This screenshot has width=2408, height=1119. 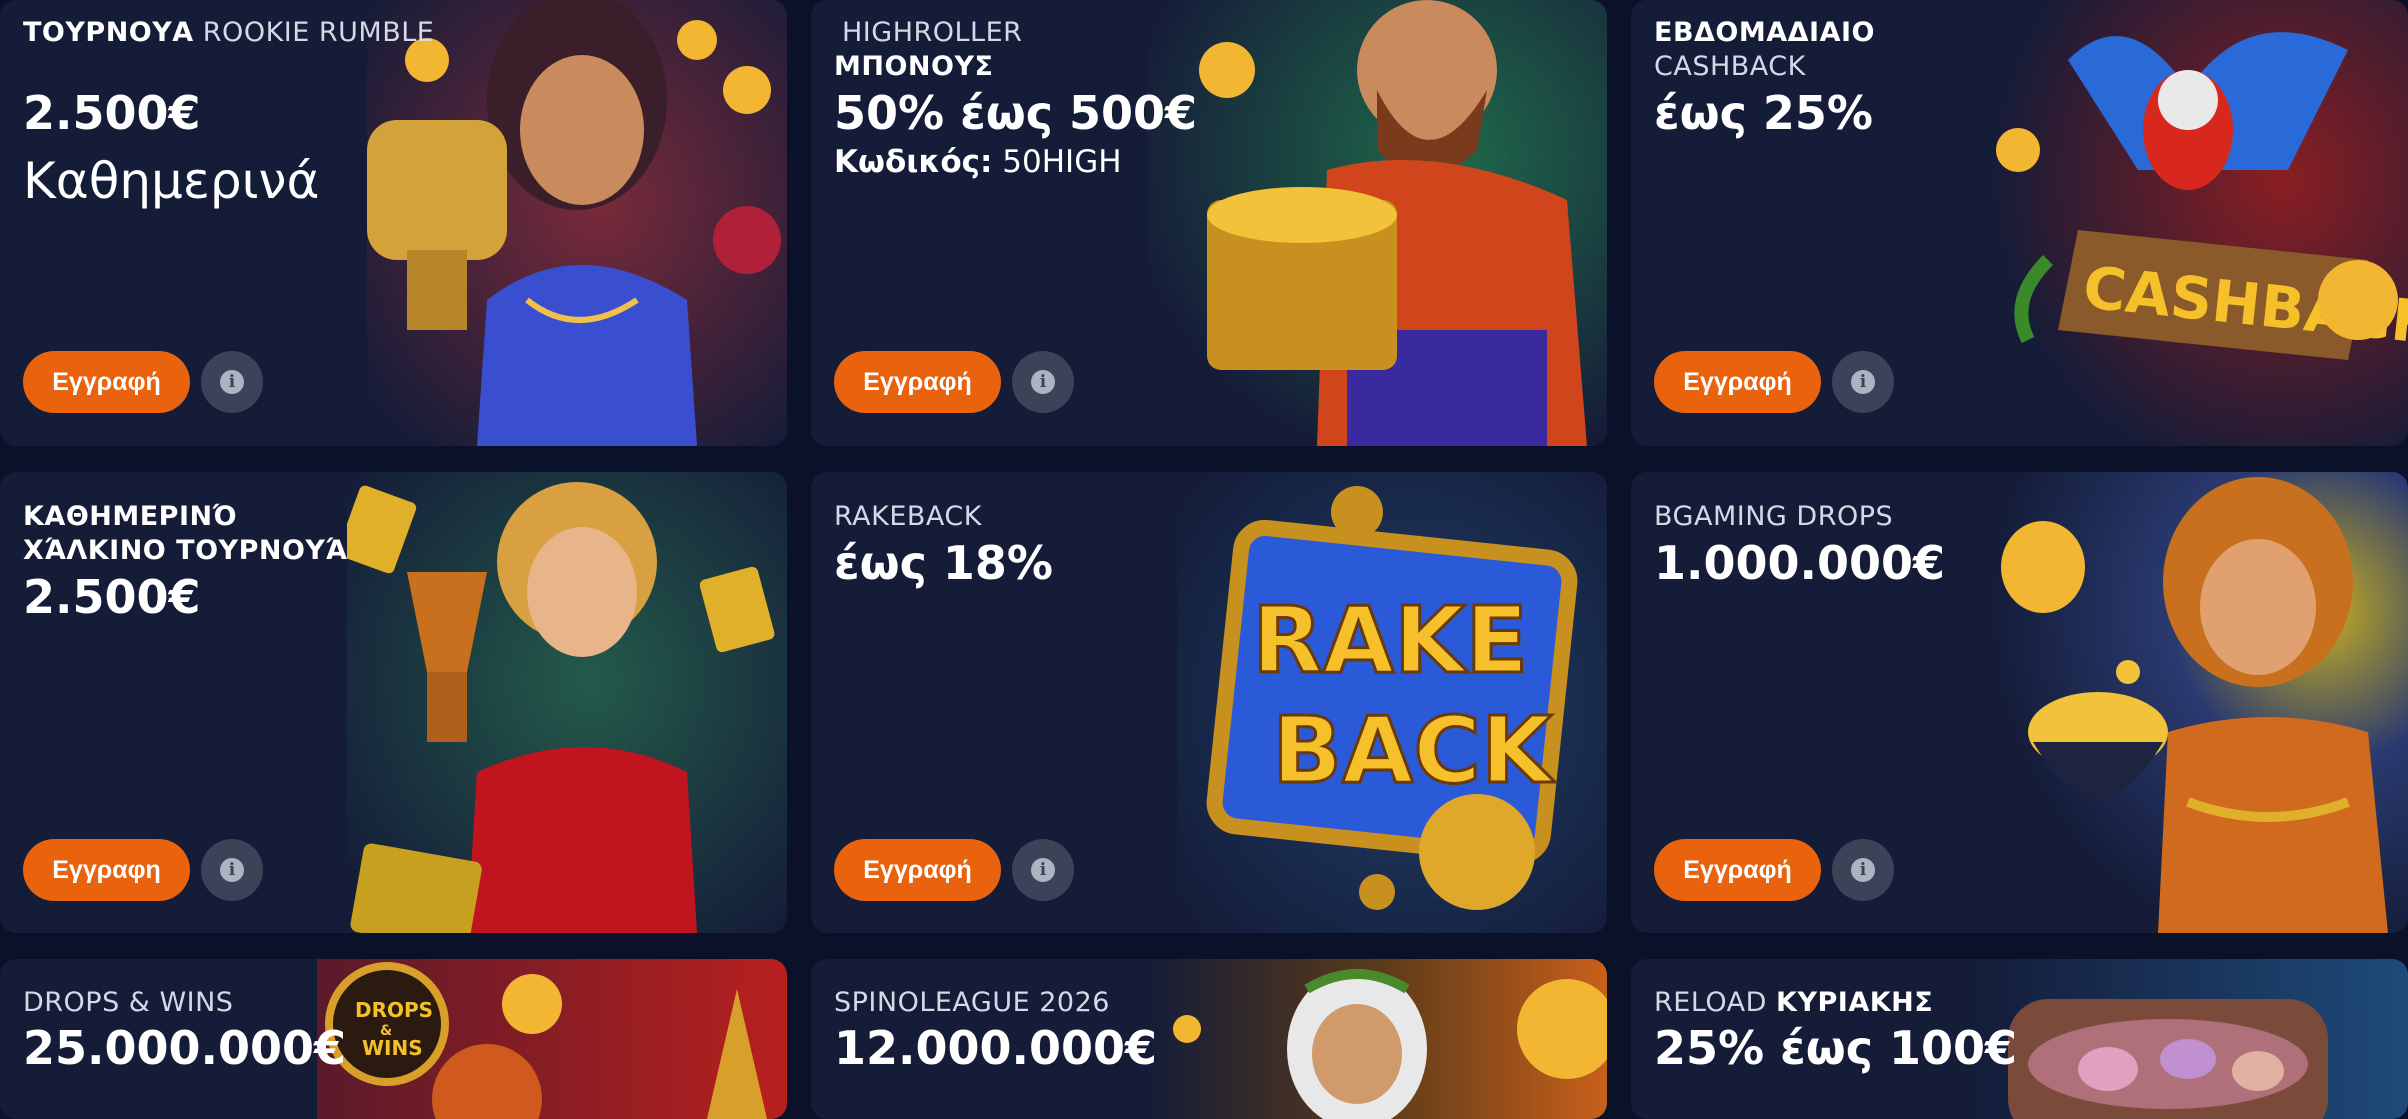 I want to click on promo-card-bgaming-drops: BGAMING DROPS 1.000.000€ Εγγραφή i, so click(x=2019, y=702).